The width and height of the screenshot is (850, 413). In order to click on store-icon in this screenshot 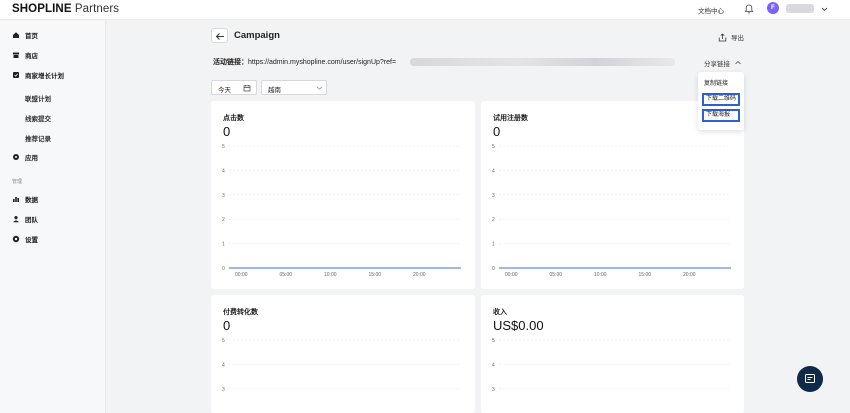, I will do `click(16, 55)`.